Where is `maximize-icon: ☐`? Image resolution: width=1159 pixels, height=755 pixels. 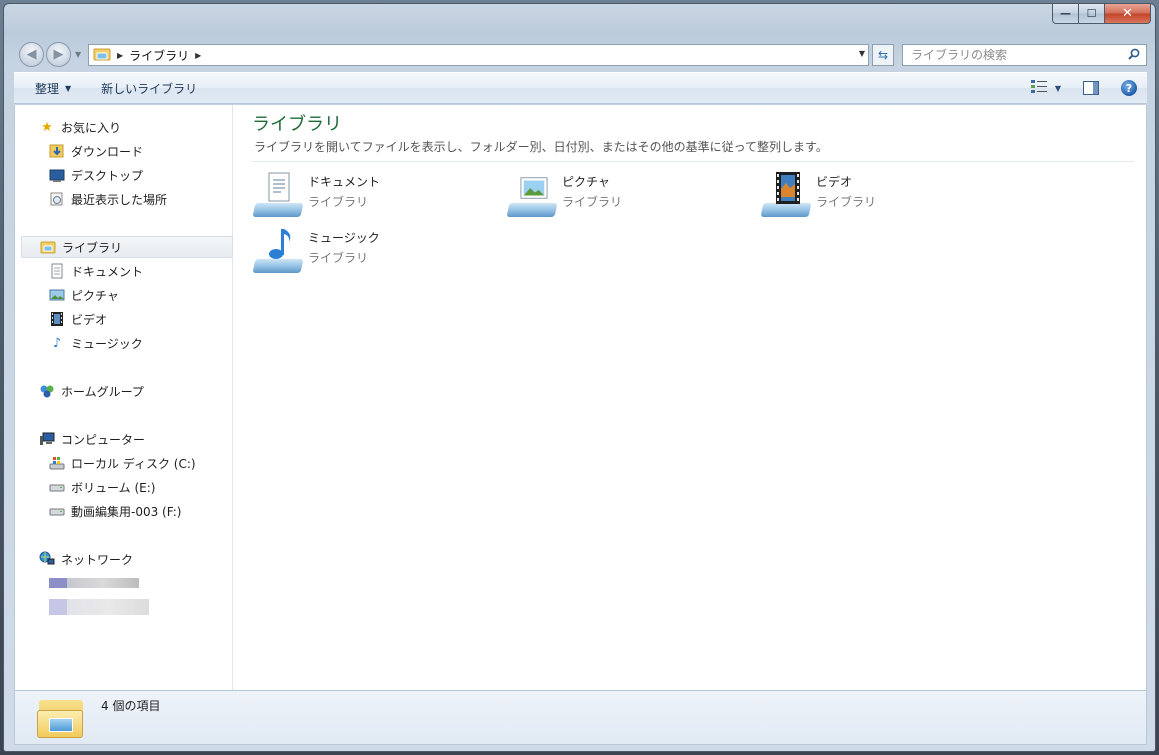 maximize-icon: ☐ is located at coordinates (1091, 13).